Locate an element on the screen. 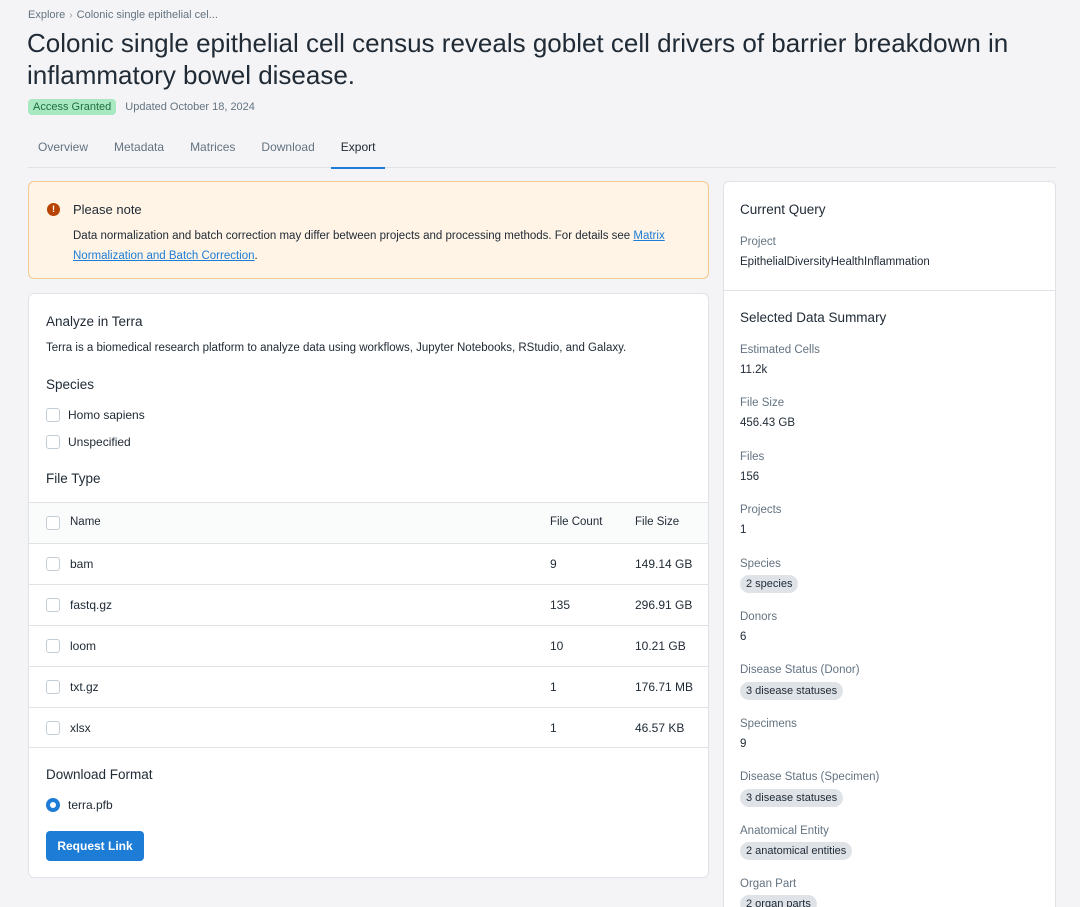 This screenshot has width=1080, height=907. summary-label: Disease Status (Specimen) is located at coordinates (810, 777).